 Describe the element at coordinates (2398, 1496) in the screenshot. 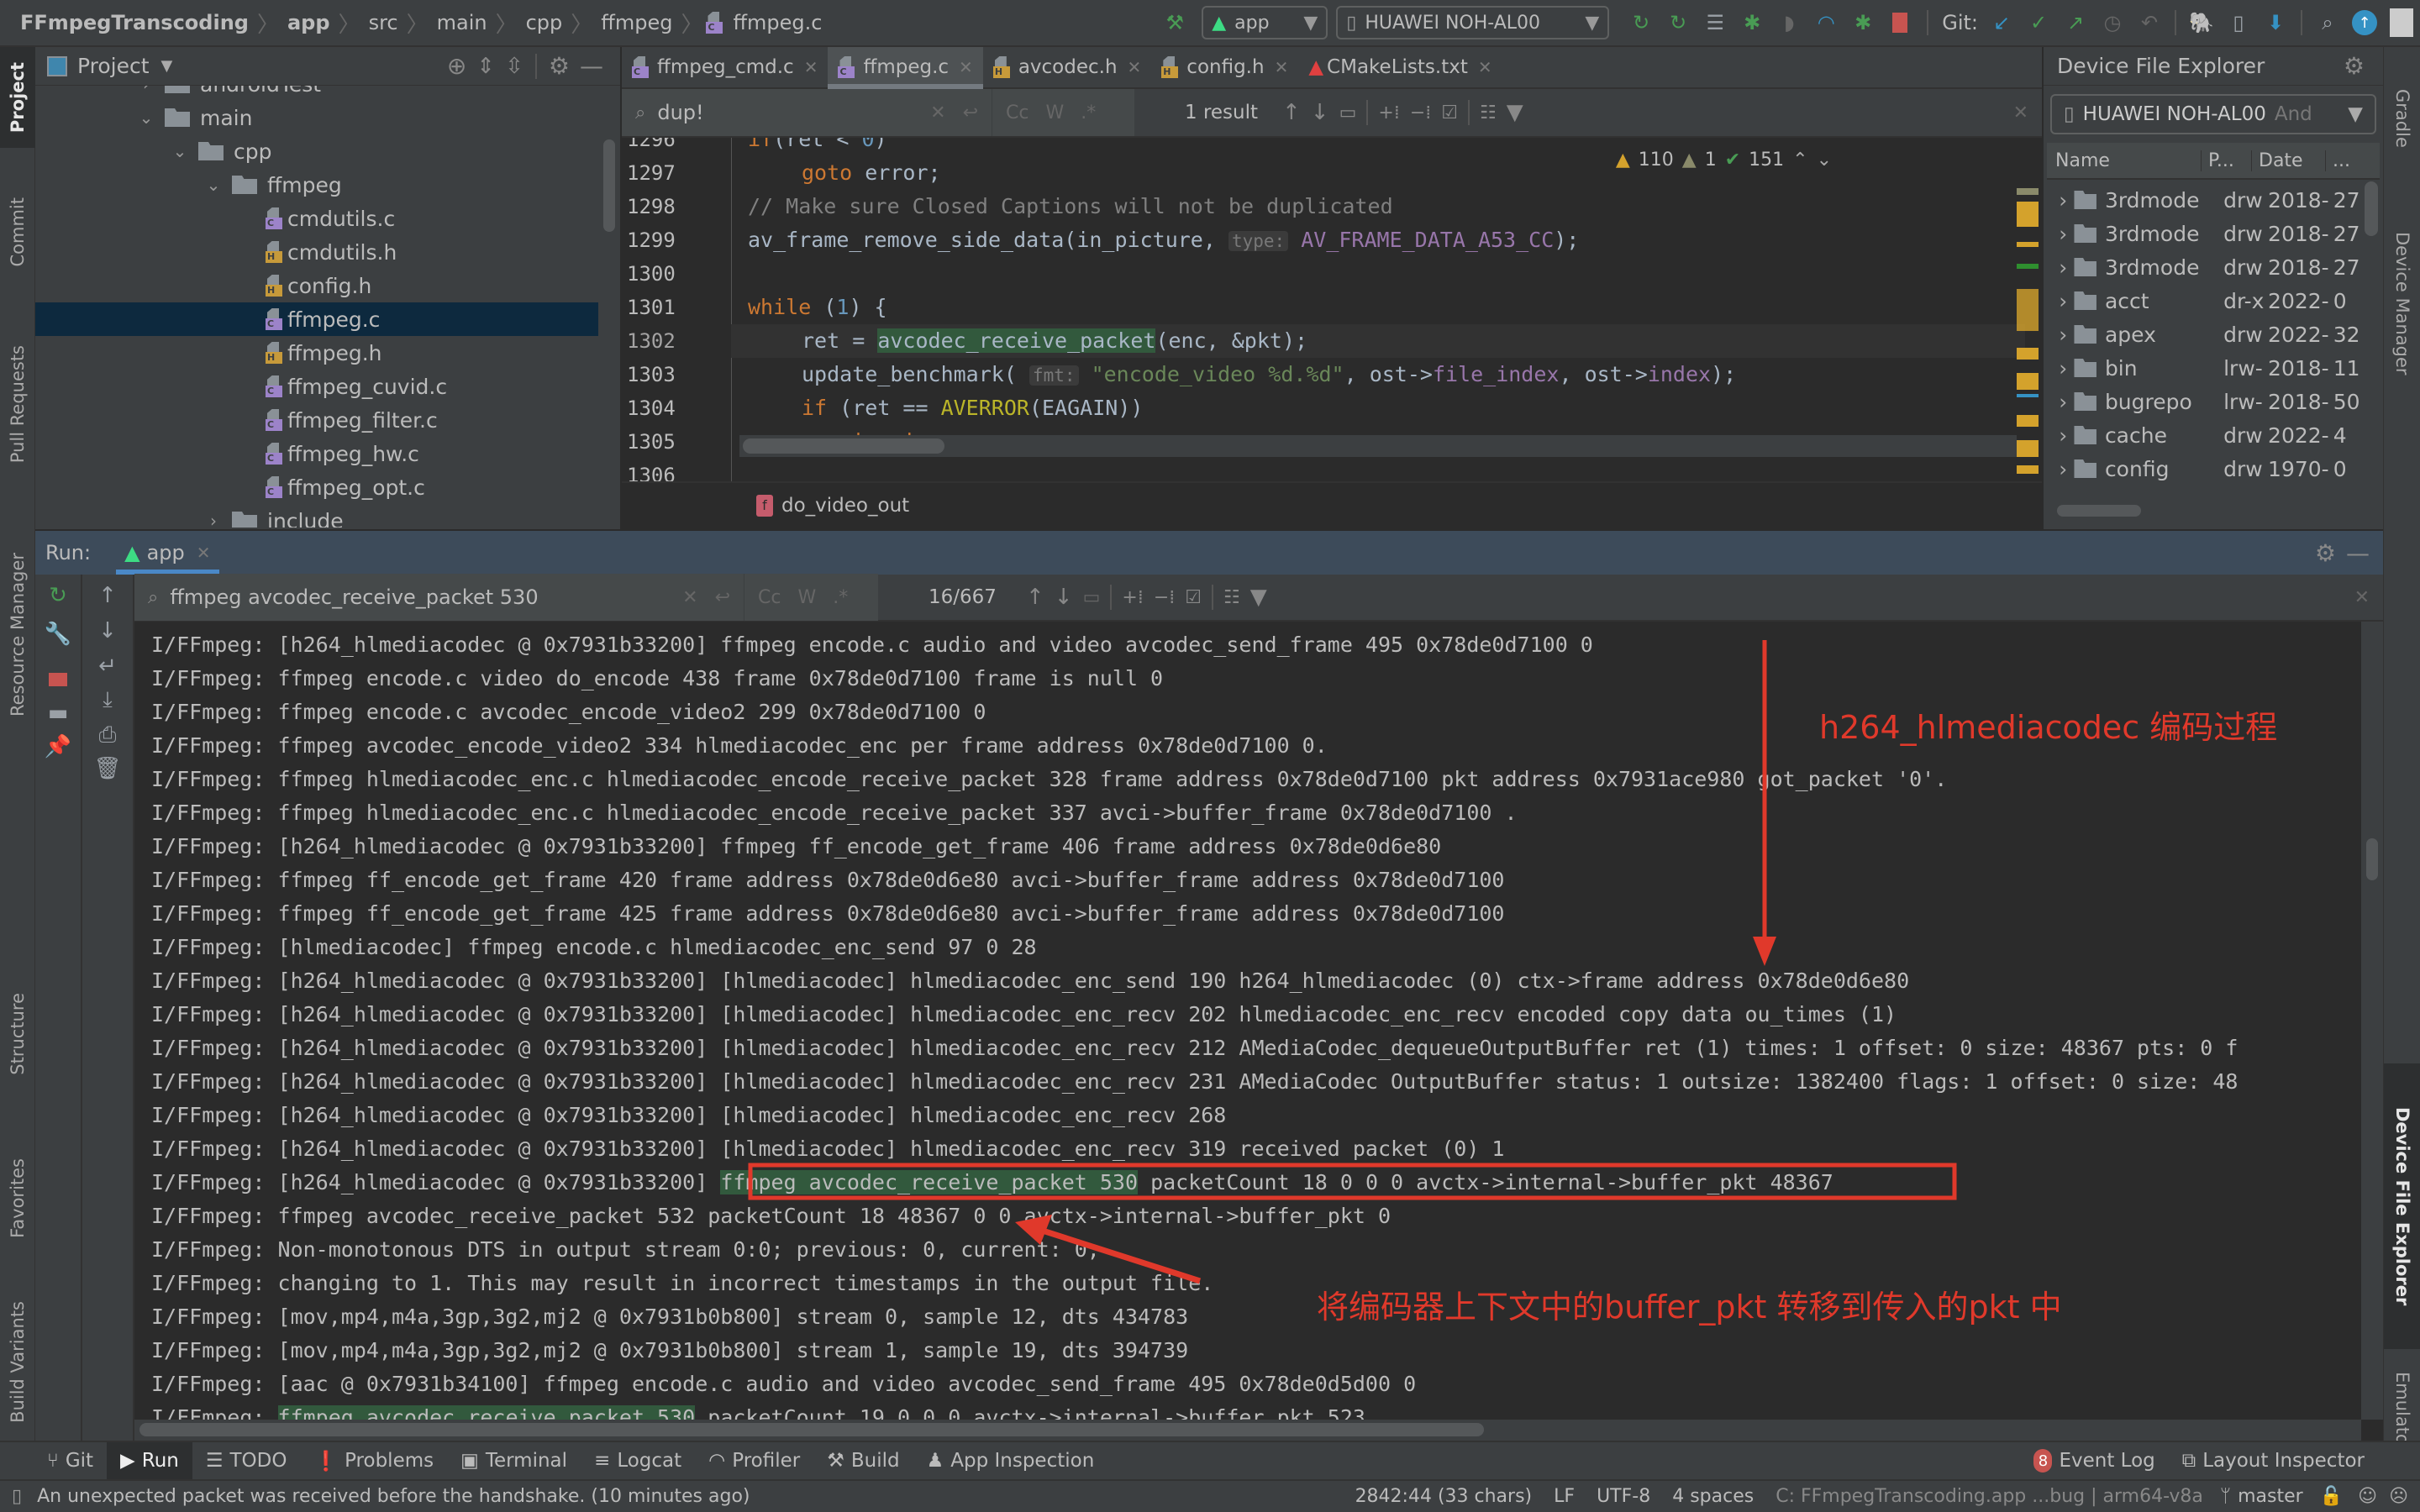

I see `sad-feedback-icon: ☹` at that location.